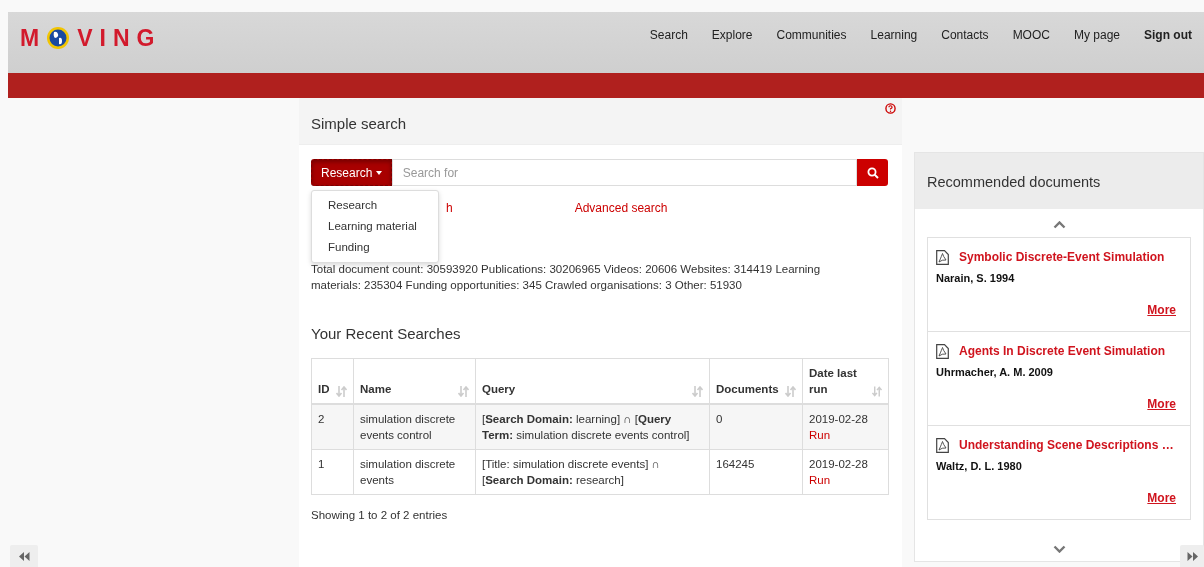 Image resolution: width=1204 pixels, height=567 pixels. Describe the element at coordinates (91, 38) in the screenshot. I see `logo: M VING` at that location.